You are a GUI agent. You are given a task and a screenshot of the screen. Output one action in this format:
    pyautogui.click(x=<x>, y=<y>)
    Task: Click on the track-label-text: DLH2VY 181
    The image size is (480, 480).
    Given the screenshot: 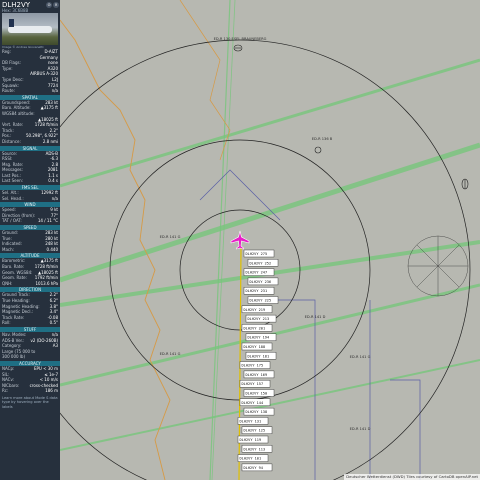 What is the action you would take?
    pyautogui.click(x=259, y=356)
    